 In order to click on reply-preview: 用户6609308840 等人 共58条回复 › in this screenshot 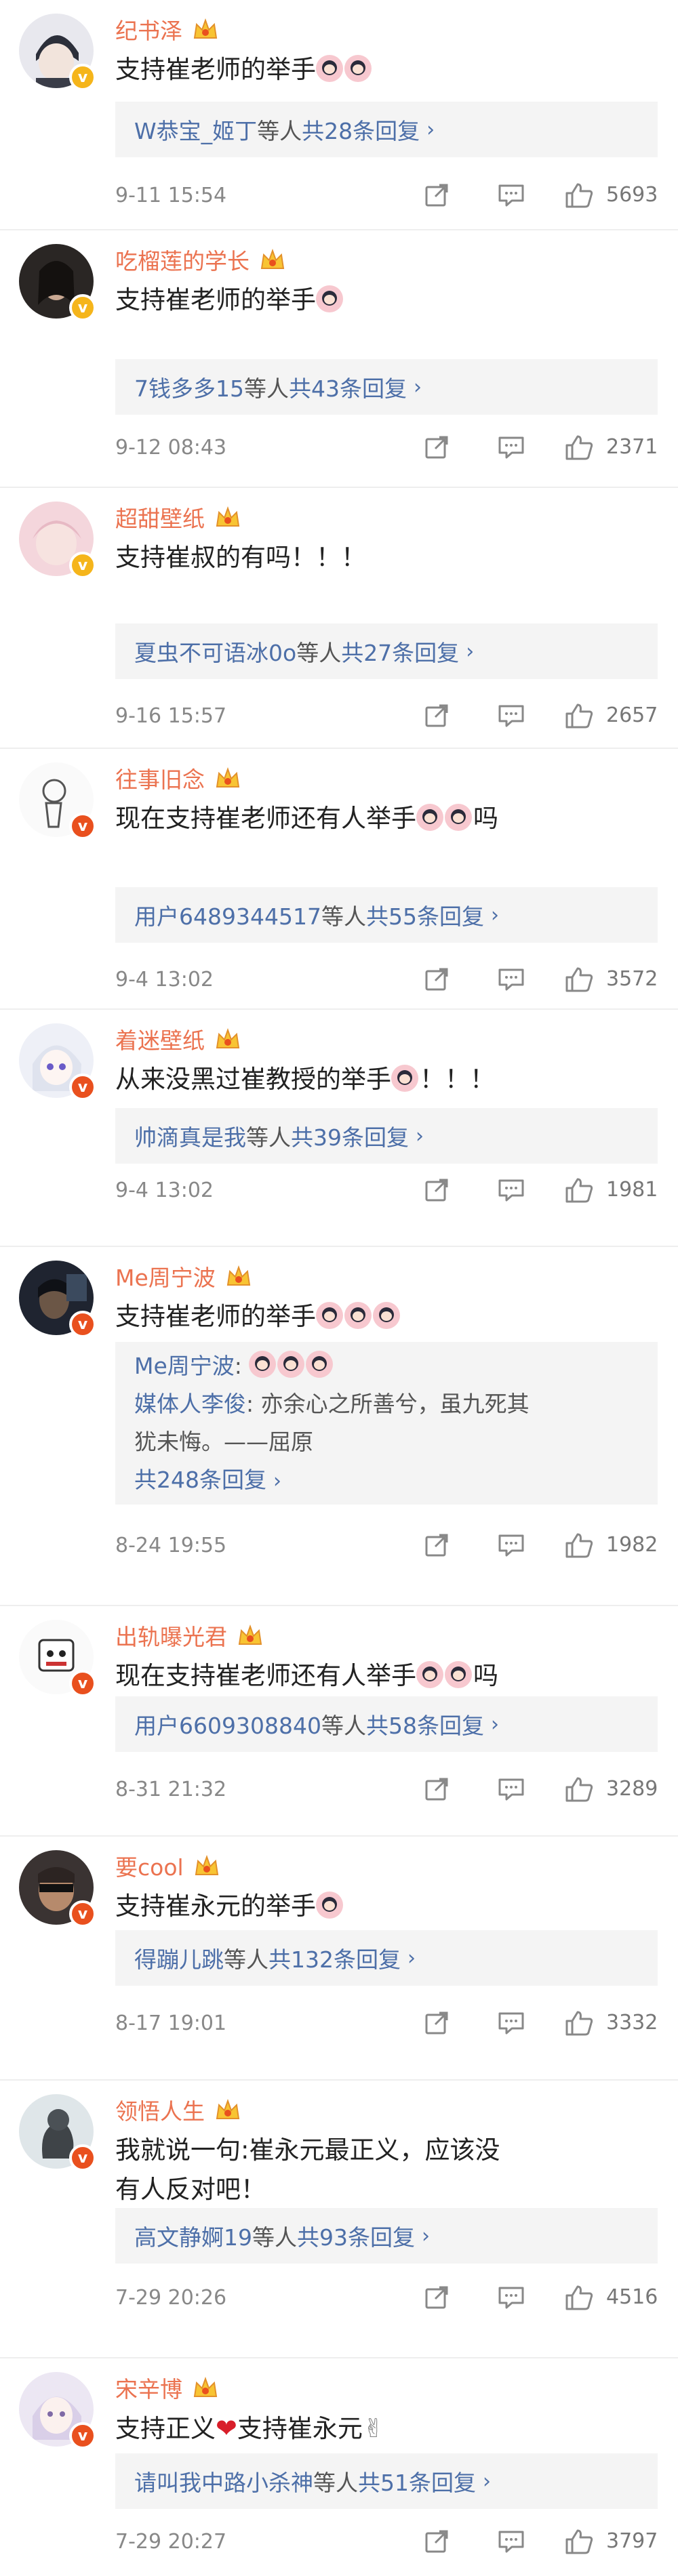, I will do `click(386, 1724)`.